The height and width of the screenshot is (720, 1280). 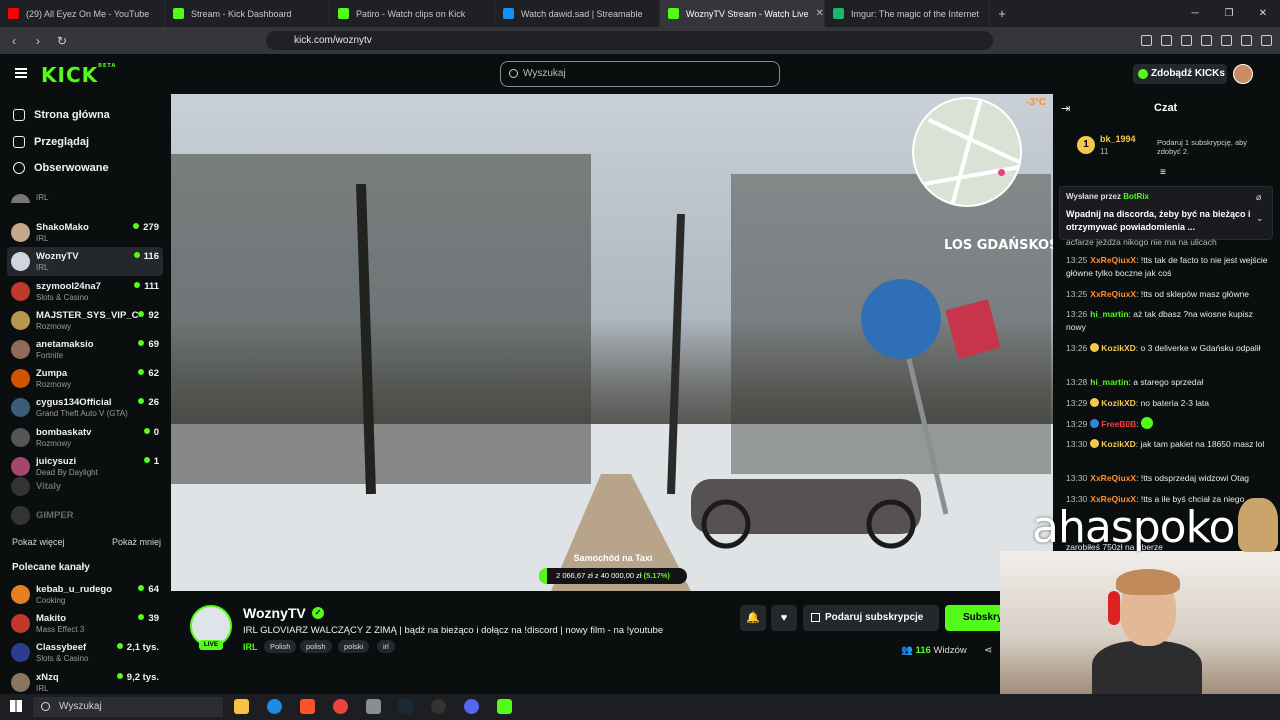 What do you see at coordinates (61, 115) in the screenshot?
I see `nav-home: Strona główna` at bounding box center [61, 115].